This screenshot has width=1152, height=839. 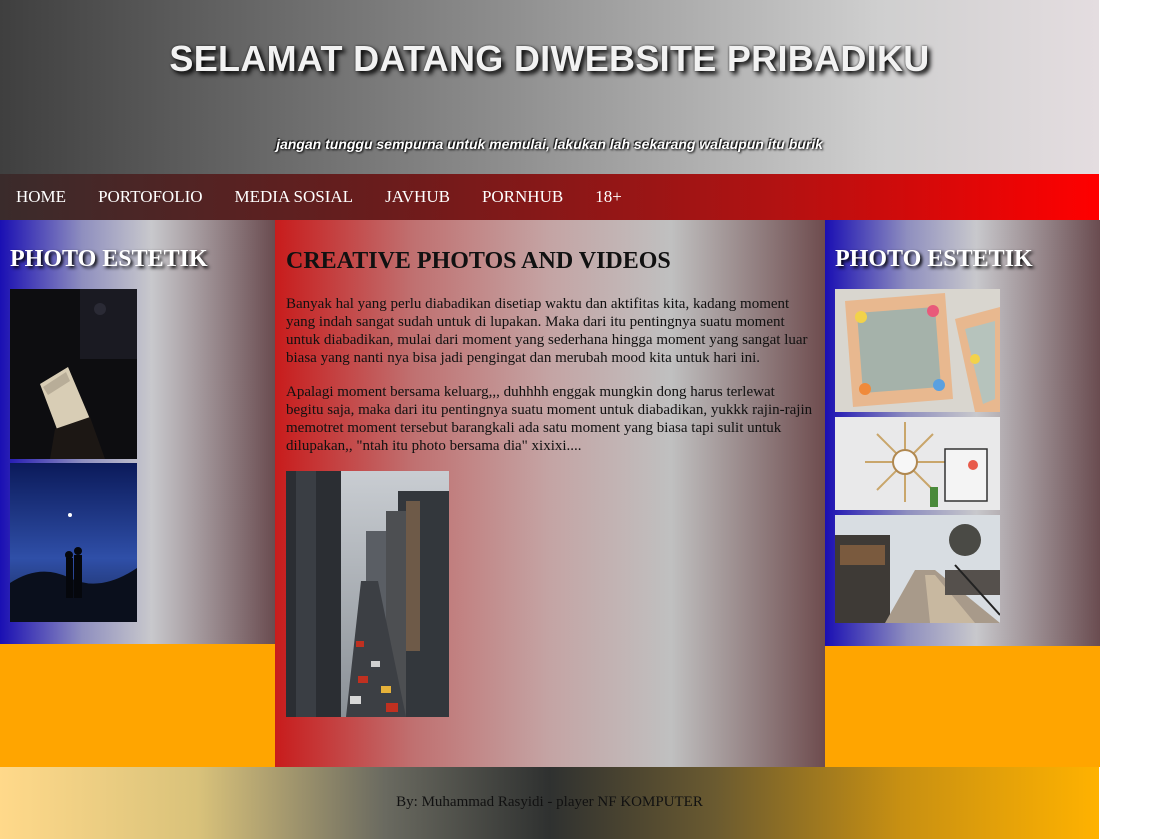 I want to click on site-title: SELAMAT DATANG DIWEBSITE PRIBADIKU, so click(x=549, y=58).